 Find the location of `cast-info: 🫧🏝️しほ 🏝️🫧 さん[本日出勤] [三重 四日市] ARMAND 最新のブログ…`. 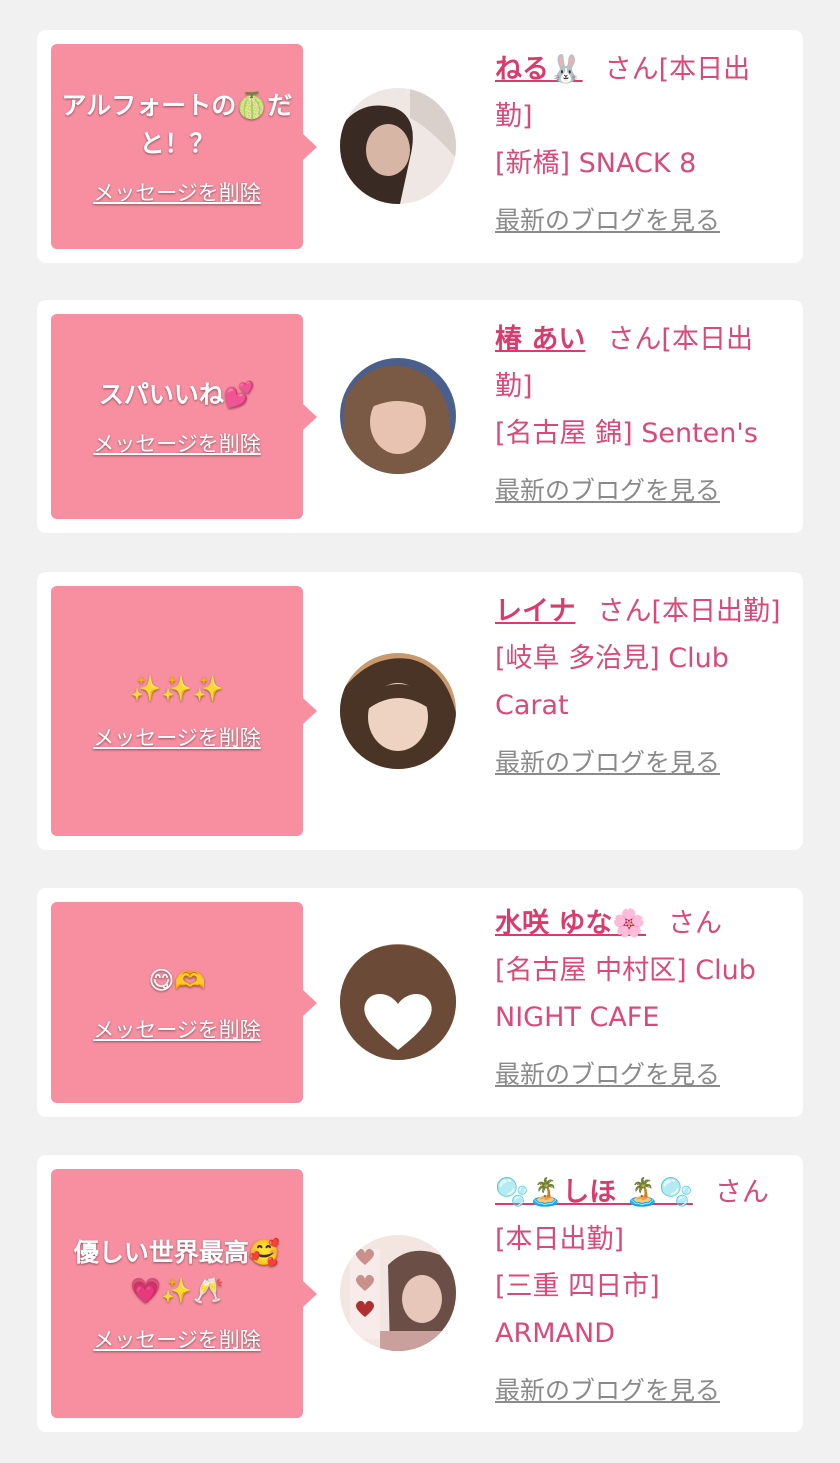

cast-info: 🫧🏝️しほ 🏝️🫧 さん[本日出勤] [三重 四日市] ARMAND 最新のブログ… is located at coordinates (640, 1291).